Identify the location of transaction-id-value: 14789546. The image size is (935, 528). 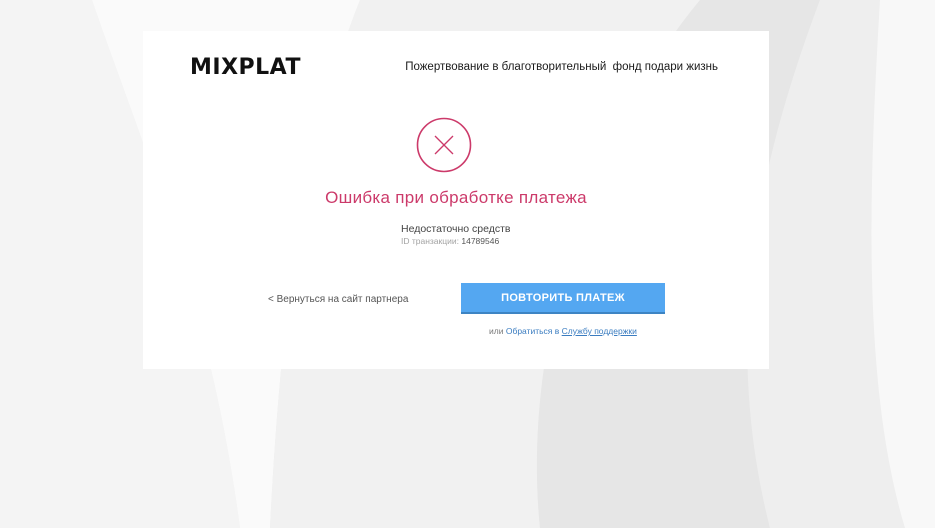
(480, 241).